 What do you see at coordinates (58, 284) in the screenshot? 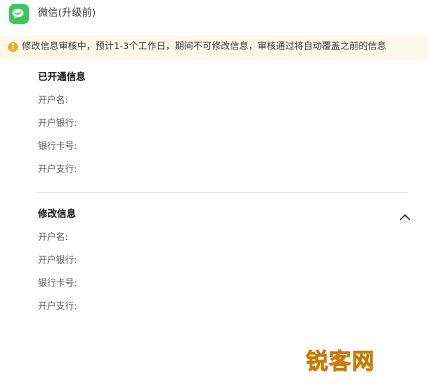
I see `modified-card-number-label: 银行卡号:` at bounding box center [58, 284].